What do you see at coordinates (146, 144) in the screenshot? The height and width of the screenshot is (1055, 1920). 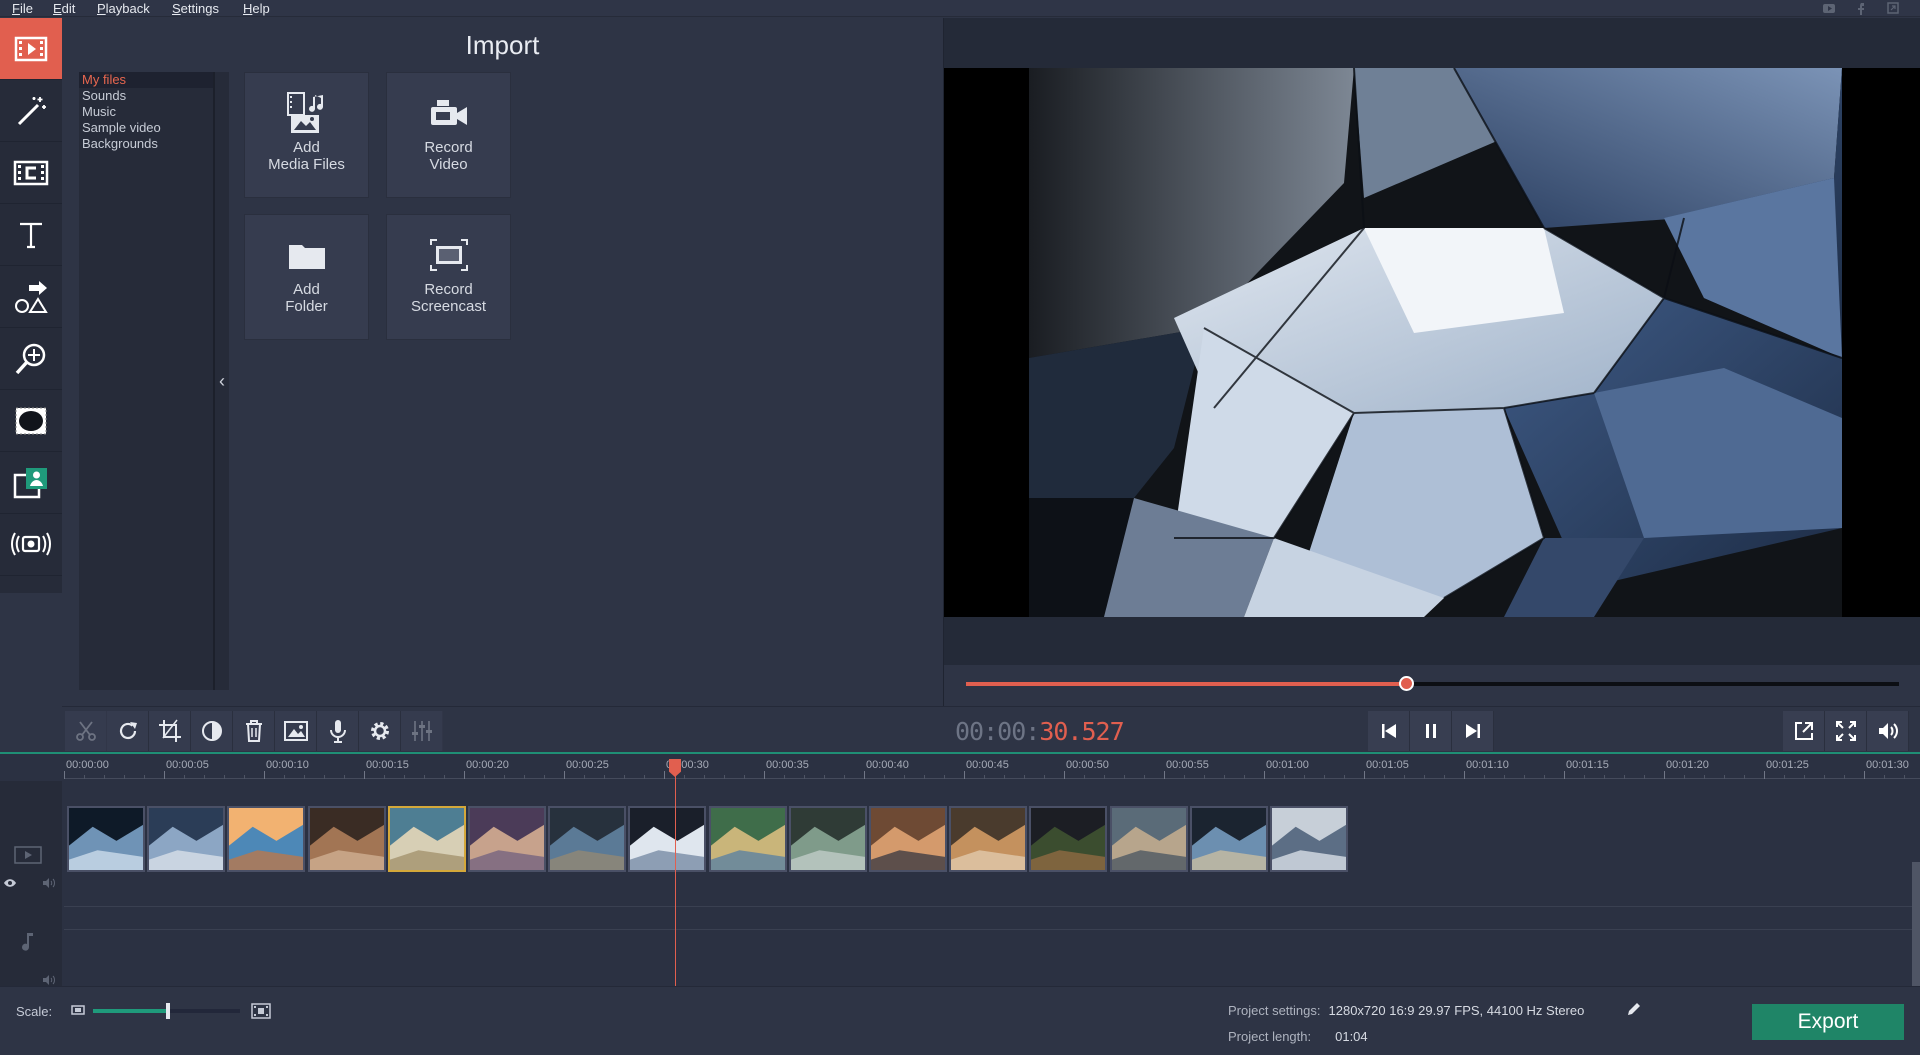 I see `category-backgrounds: Backgrounds` at bounding box center [146, 144].